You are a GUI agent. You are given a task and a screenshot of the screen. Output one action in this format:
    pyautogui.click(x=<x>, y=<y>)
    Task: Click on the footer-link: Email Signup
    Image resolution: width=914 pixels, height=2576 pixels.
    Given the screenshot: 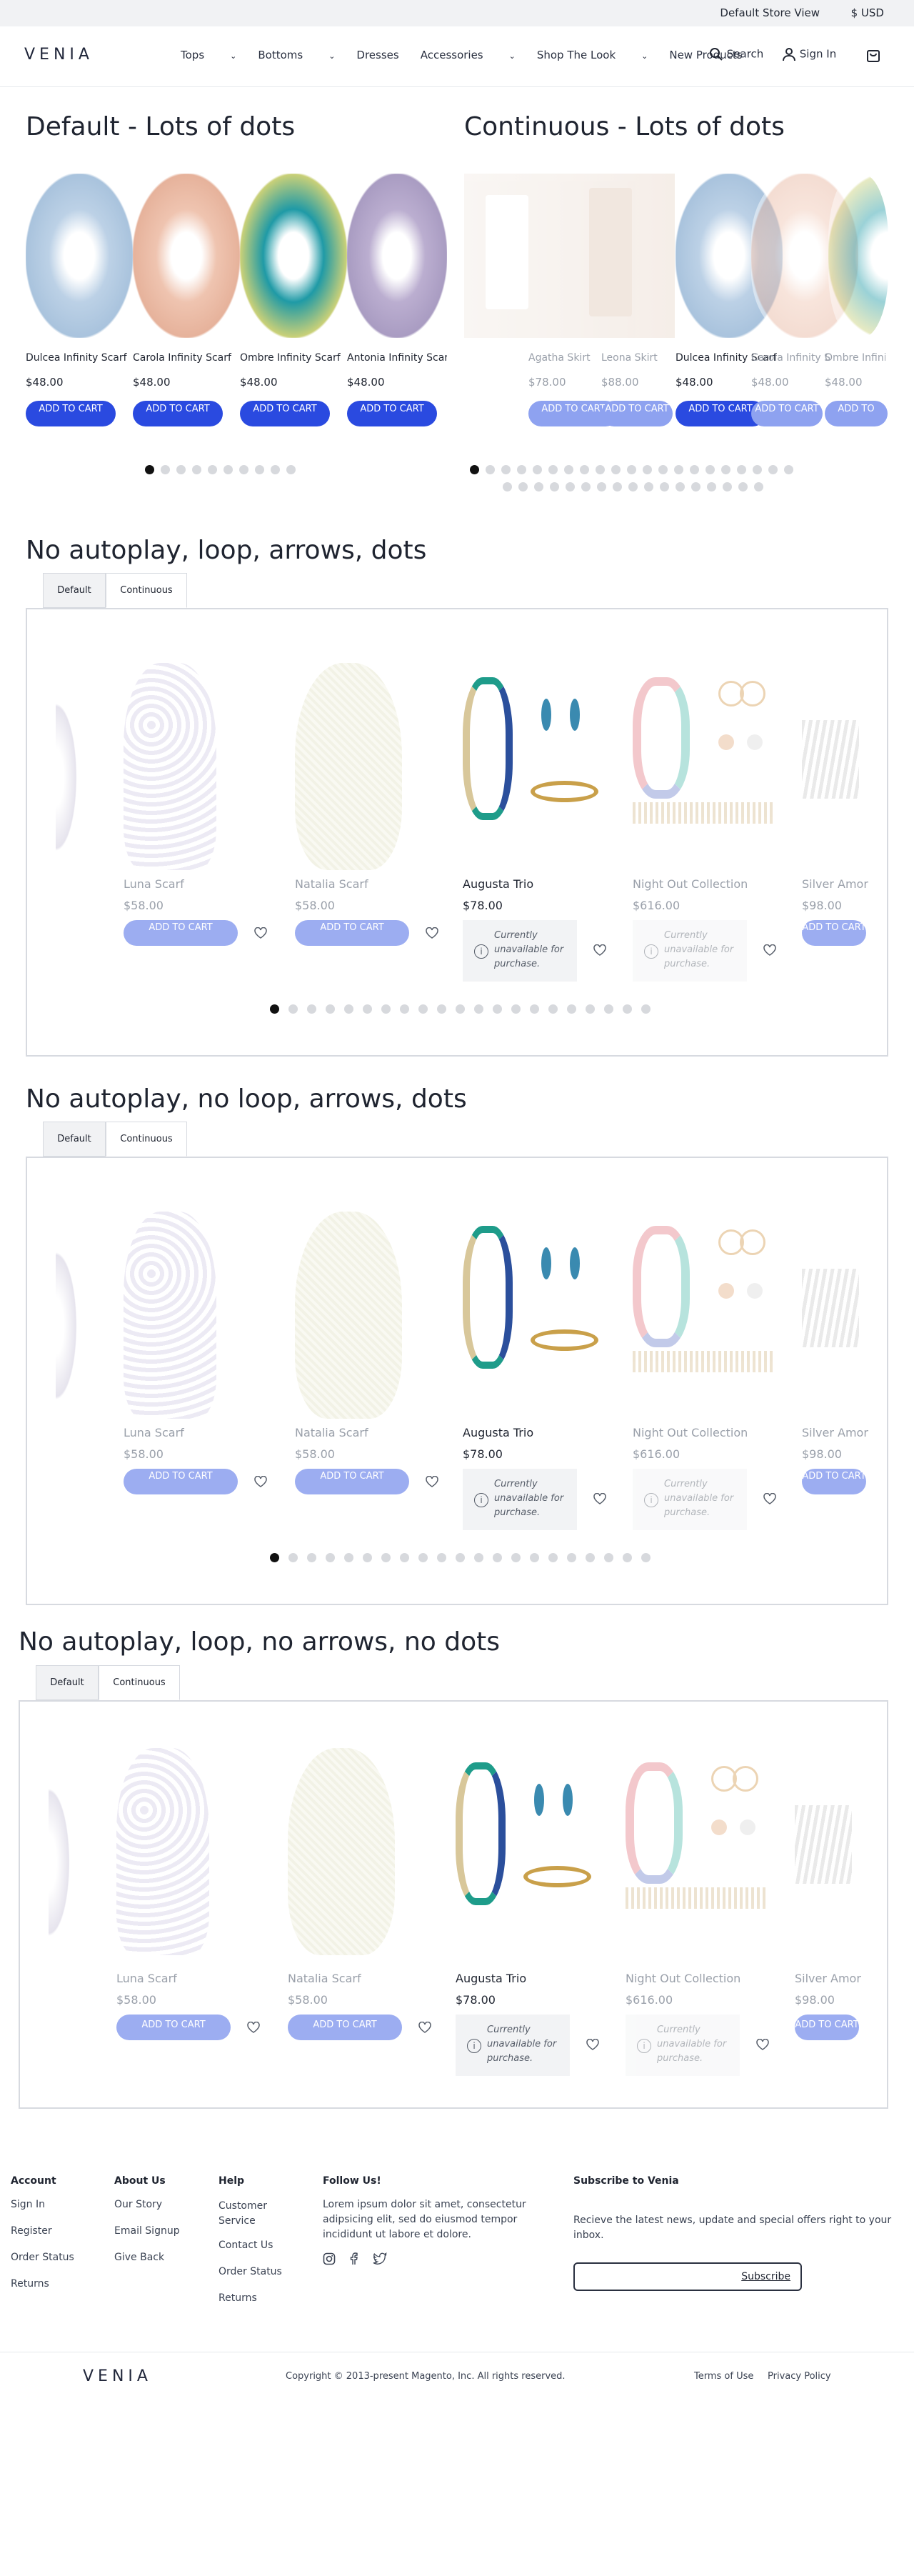 What is the action you would take?
    pyautogui.click(x=147, y=2231)
    